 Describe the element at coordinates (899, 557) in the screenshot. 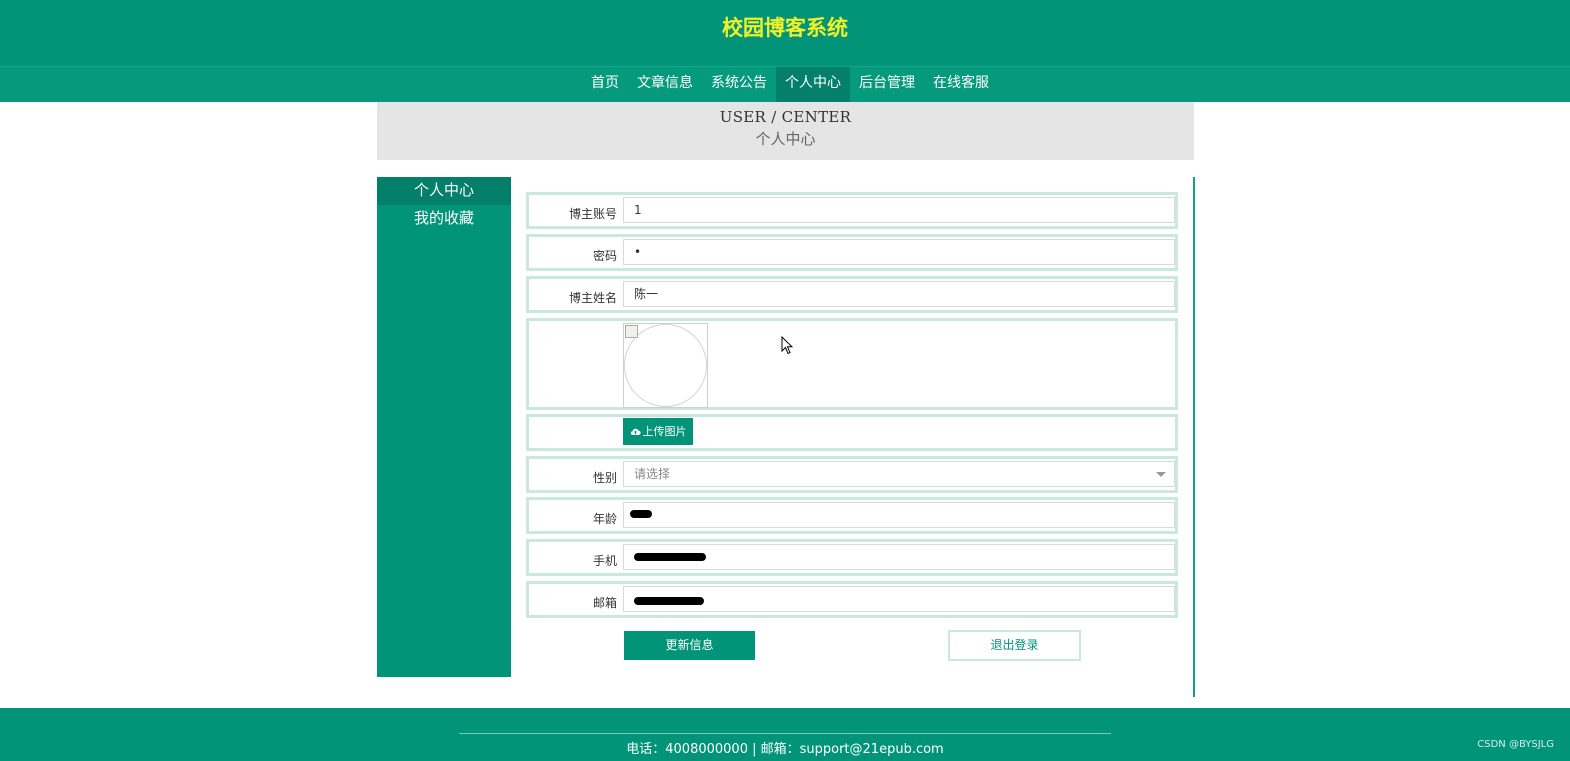

I see `phone-input` at that location.